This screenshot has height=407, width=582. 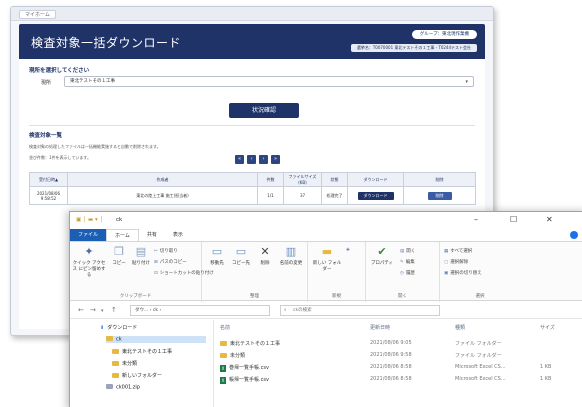 I want to click on divider, so click(x=252, y=125).